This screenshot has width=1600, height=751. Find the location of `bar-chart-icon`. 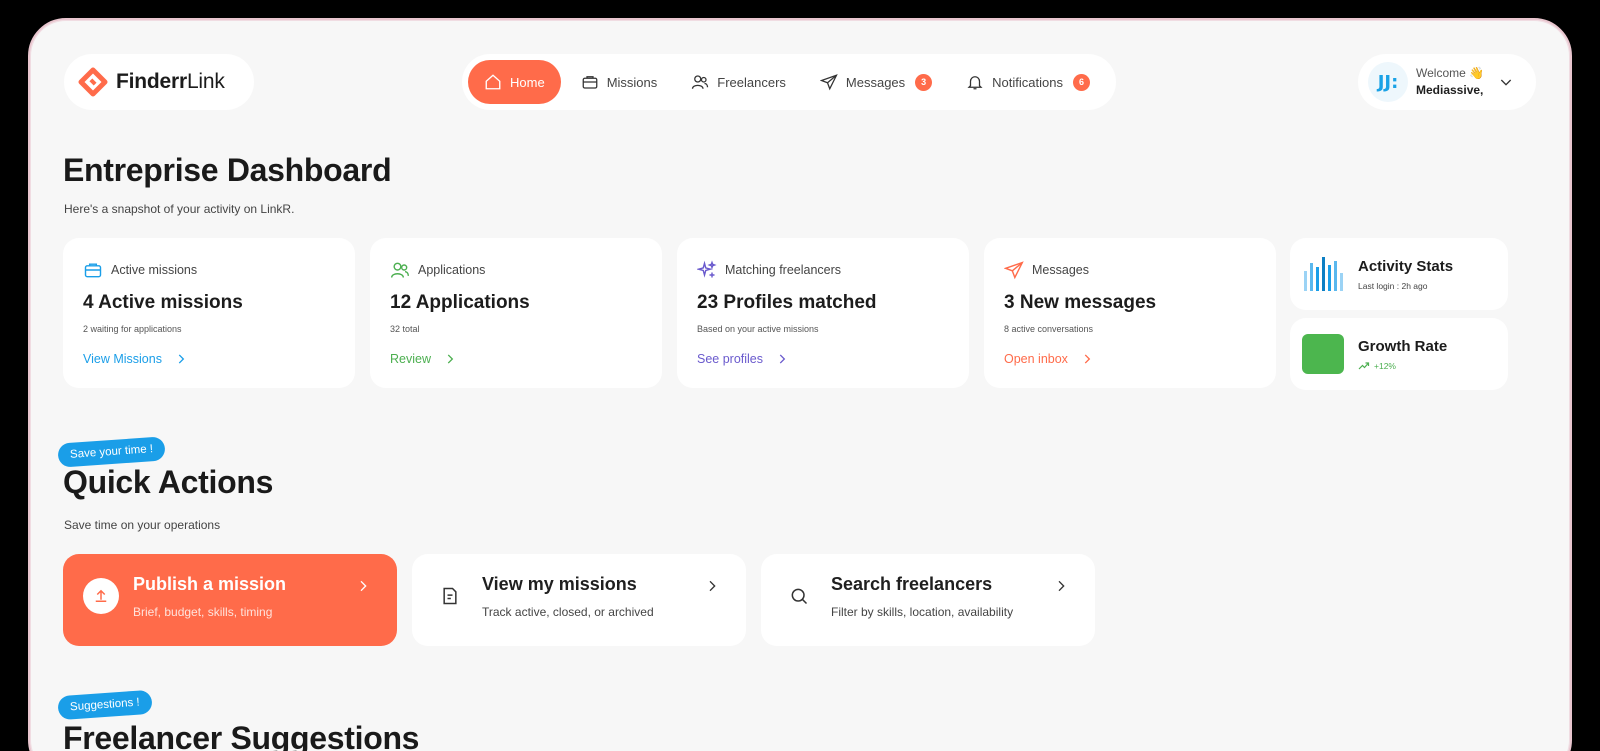

bar-chart-icon is located at coordinates (1323, 274).